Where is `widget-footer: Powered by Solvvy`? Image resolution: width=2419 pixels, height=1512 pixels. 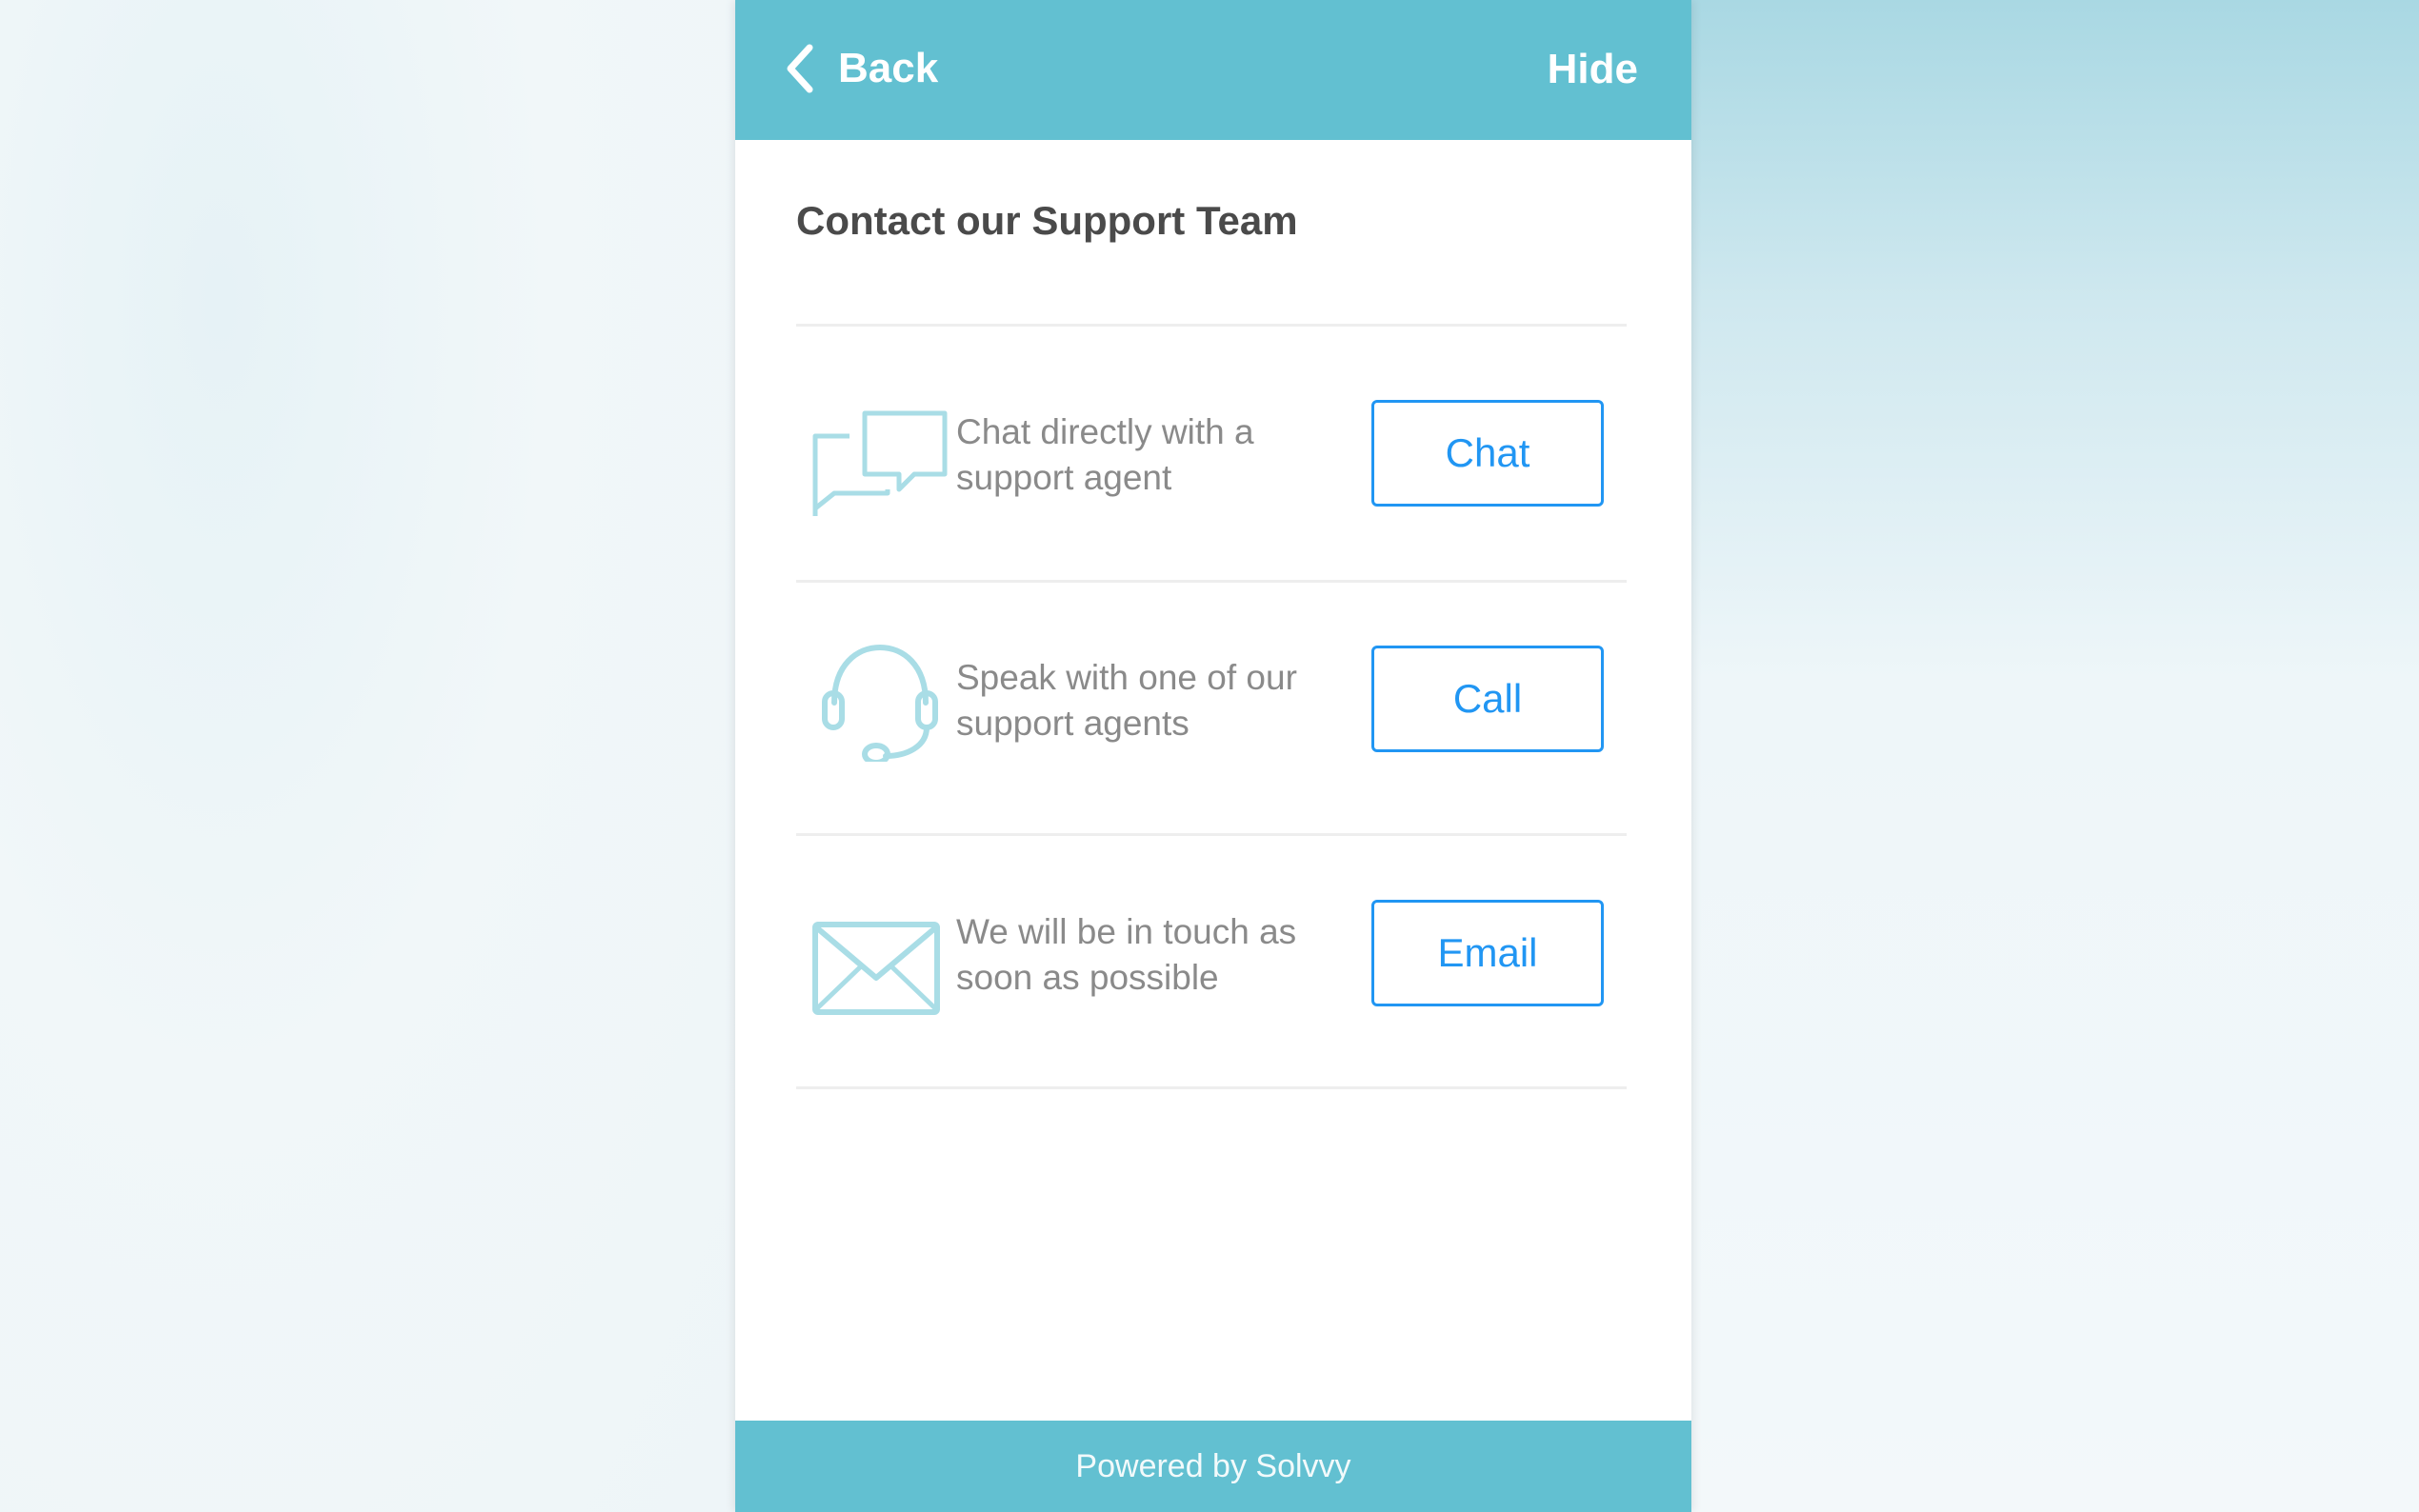
widget-footer: Powered by Solvvy is located at coordinates (1213, 1466).